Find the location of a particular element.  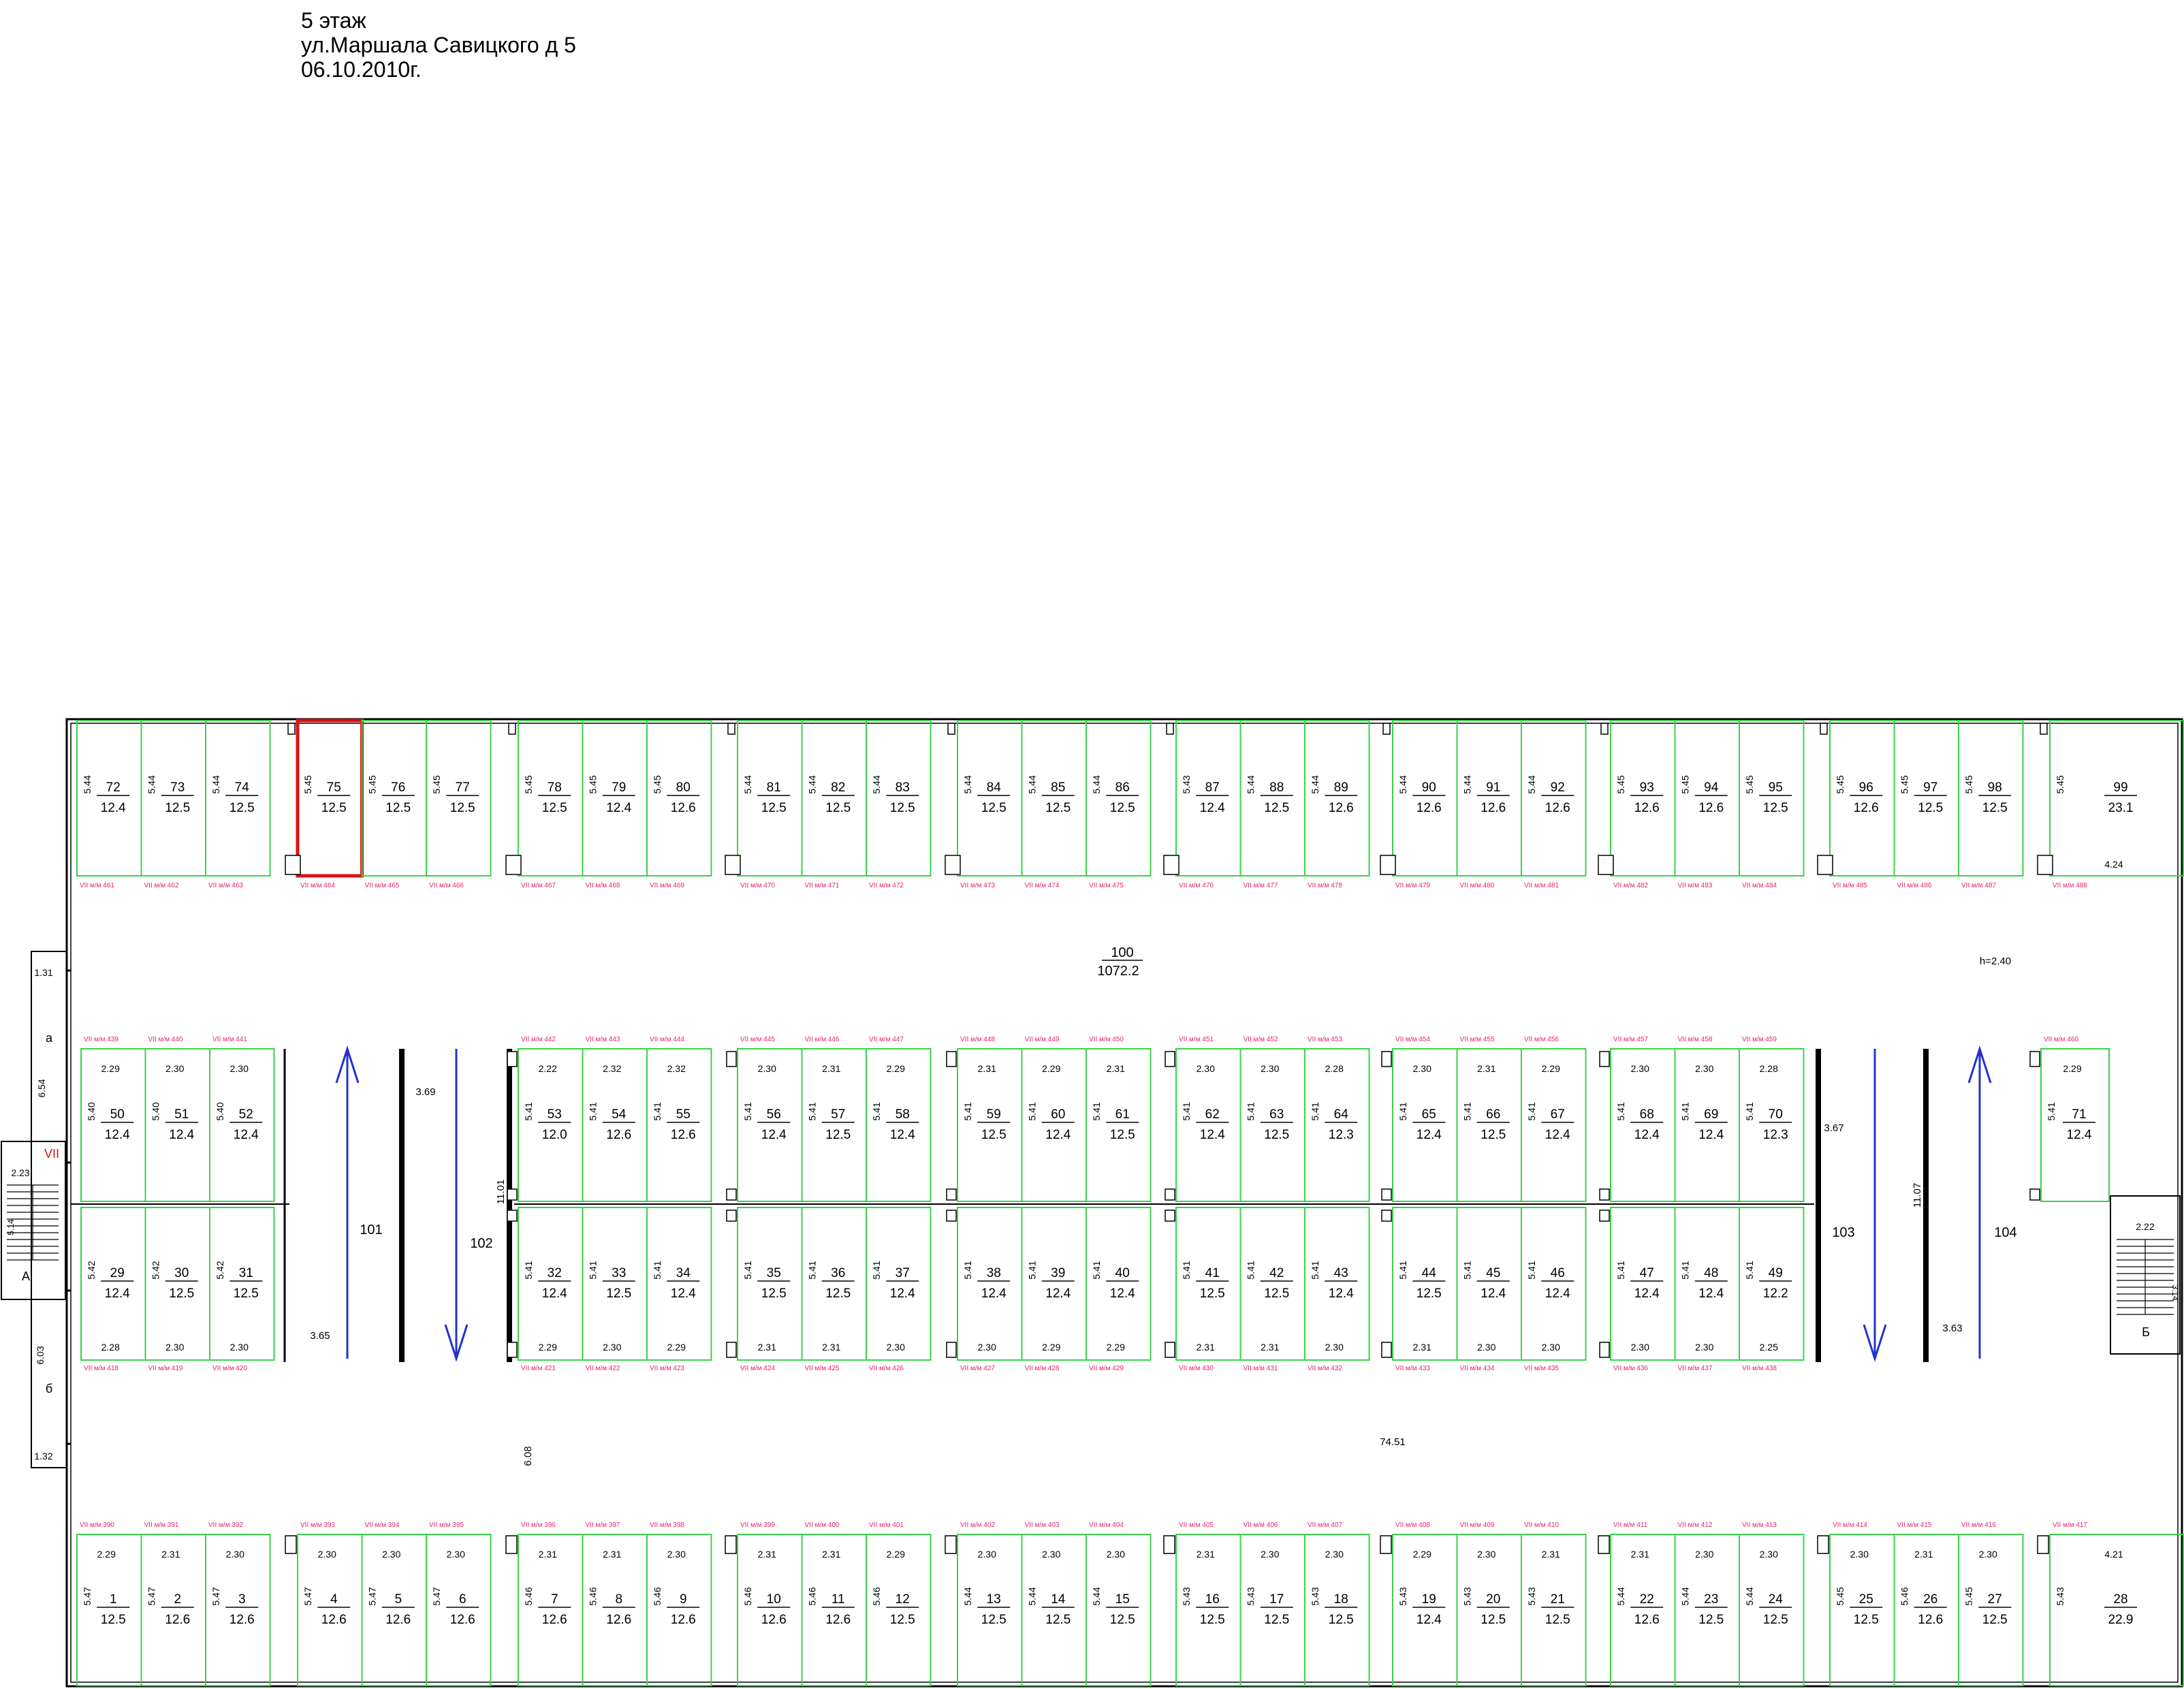

parking-space: 92 12.6 5.44 VII м/м 481 is located at coordinates (1554, 804).